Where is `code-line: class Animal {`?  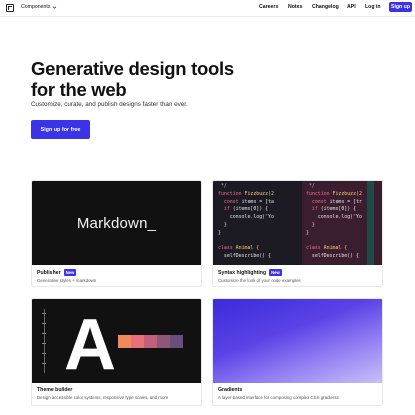
code-line: class Animal { is located at coordinates (239, 248).